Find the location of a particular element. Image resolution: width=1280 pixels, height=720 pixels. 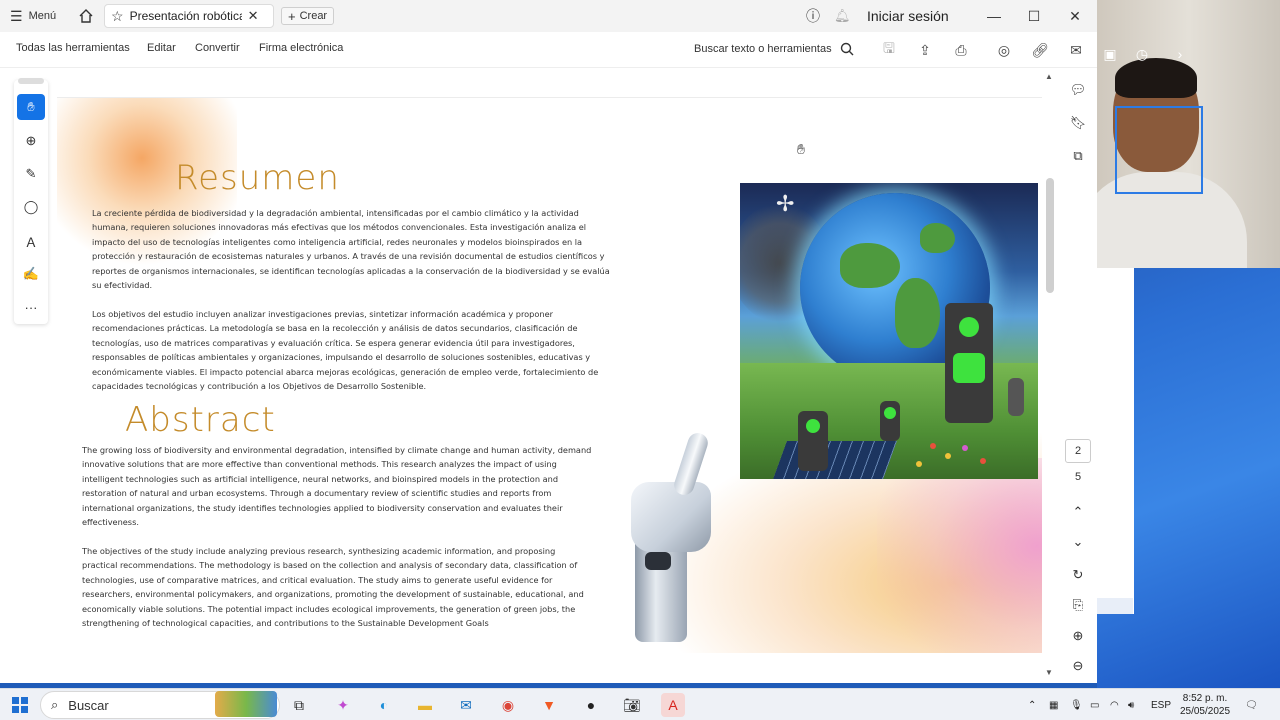

menu-button: ☰ Menú is located at coordinates (33, 16).